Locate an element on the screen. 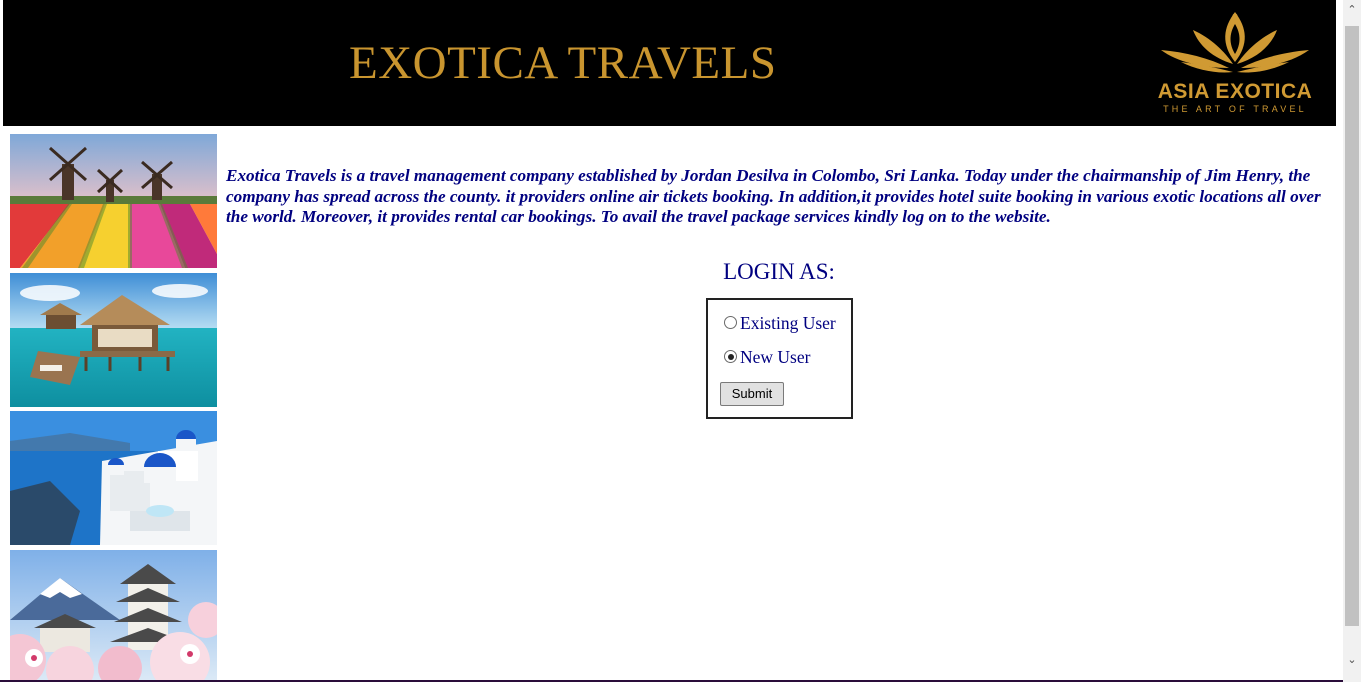 The height and width of the screenshot is (682, 1361). chevron-up-icon: ⌃ is located at coordinates (1352, 10).